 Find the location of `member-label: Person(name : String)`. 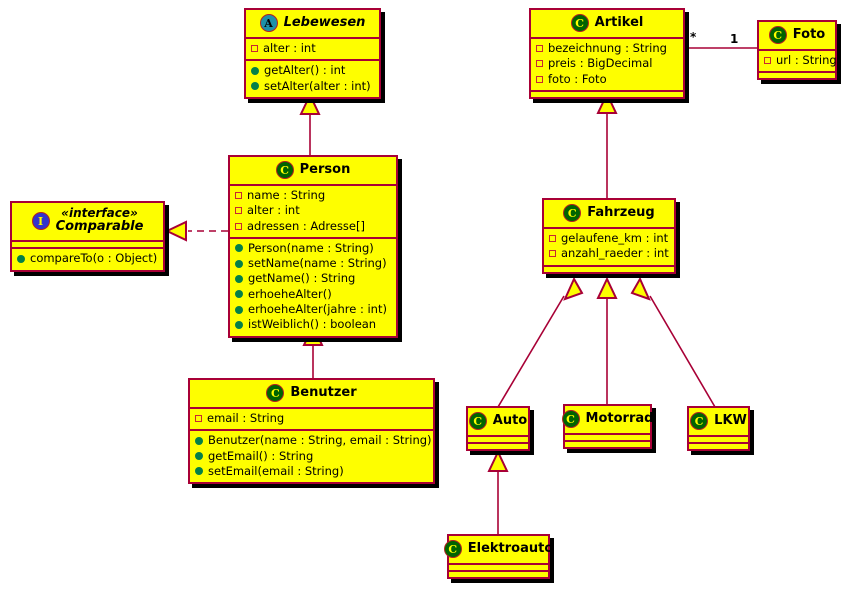

member-label: Person(name : String) is located at coordinates (311, 247).